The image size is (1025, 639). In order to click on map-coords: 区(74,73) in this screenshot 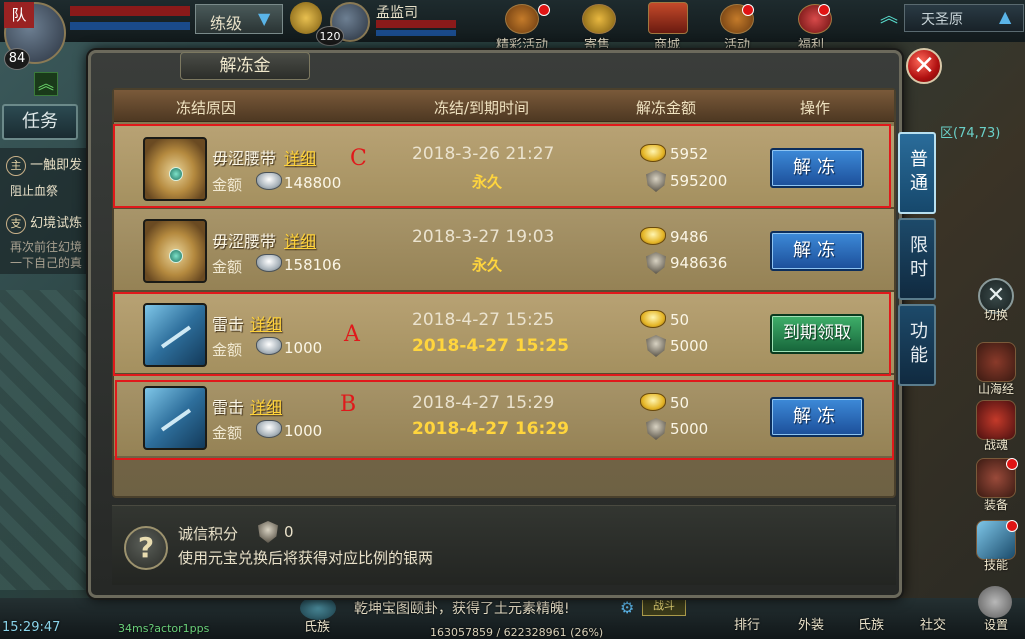, I will do `click(970, 133)`.